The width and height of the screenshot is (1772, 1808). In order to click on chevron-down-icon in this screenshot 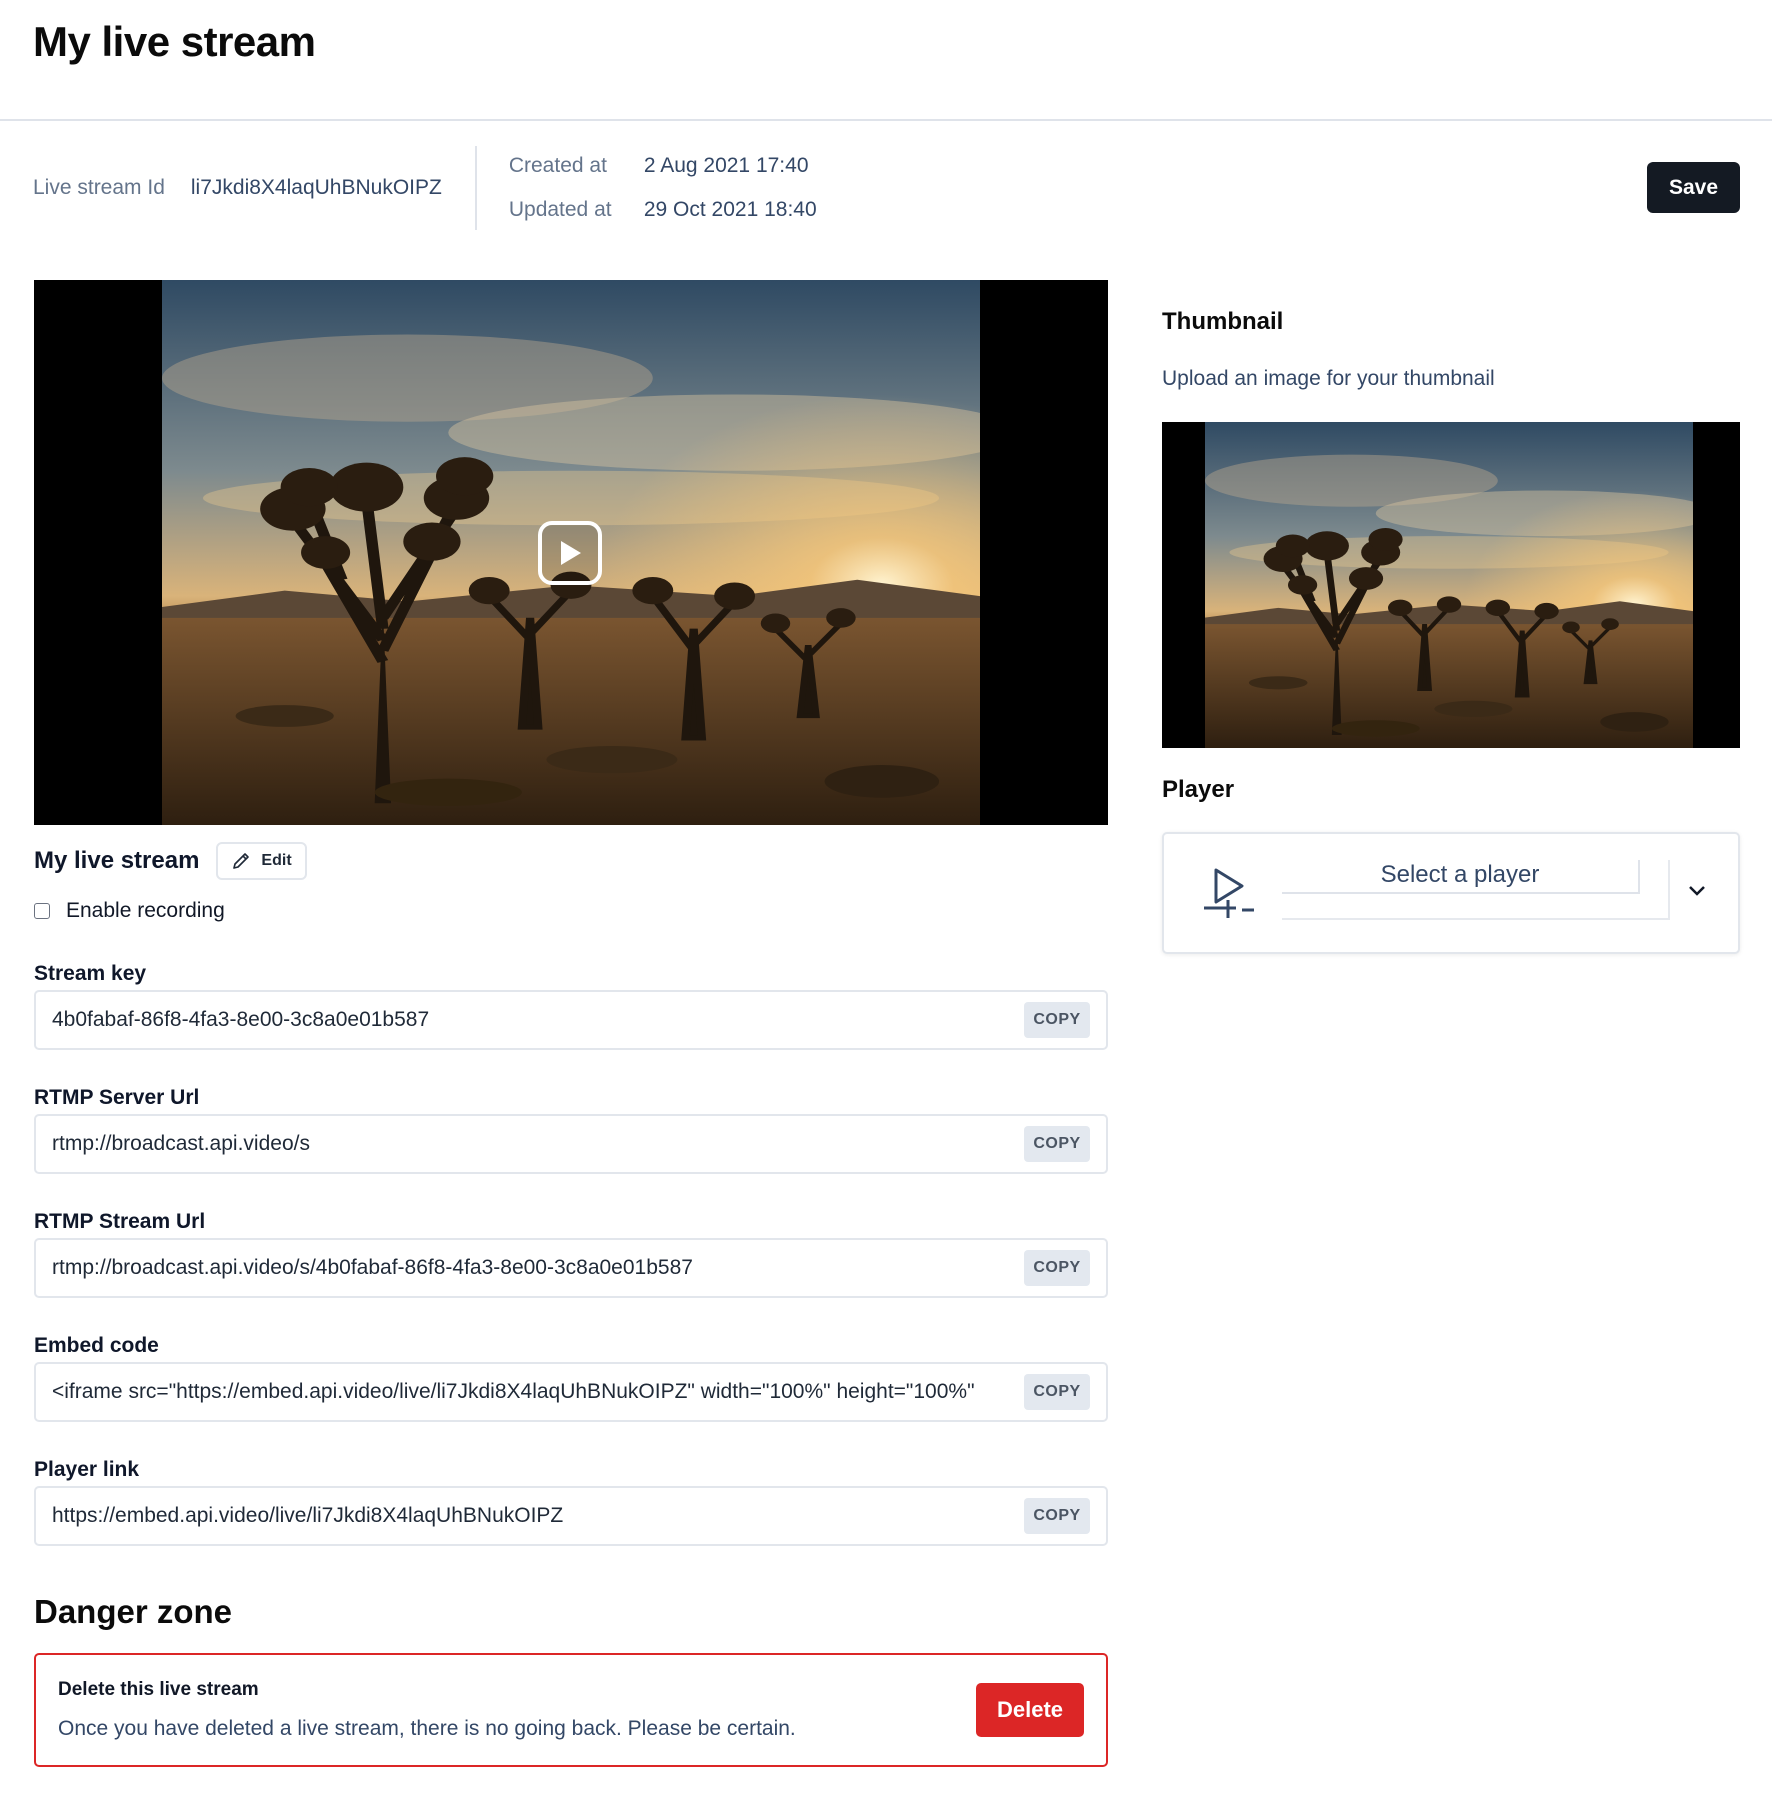, I will do `click(1697, 891)`.